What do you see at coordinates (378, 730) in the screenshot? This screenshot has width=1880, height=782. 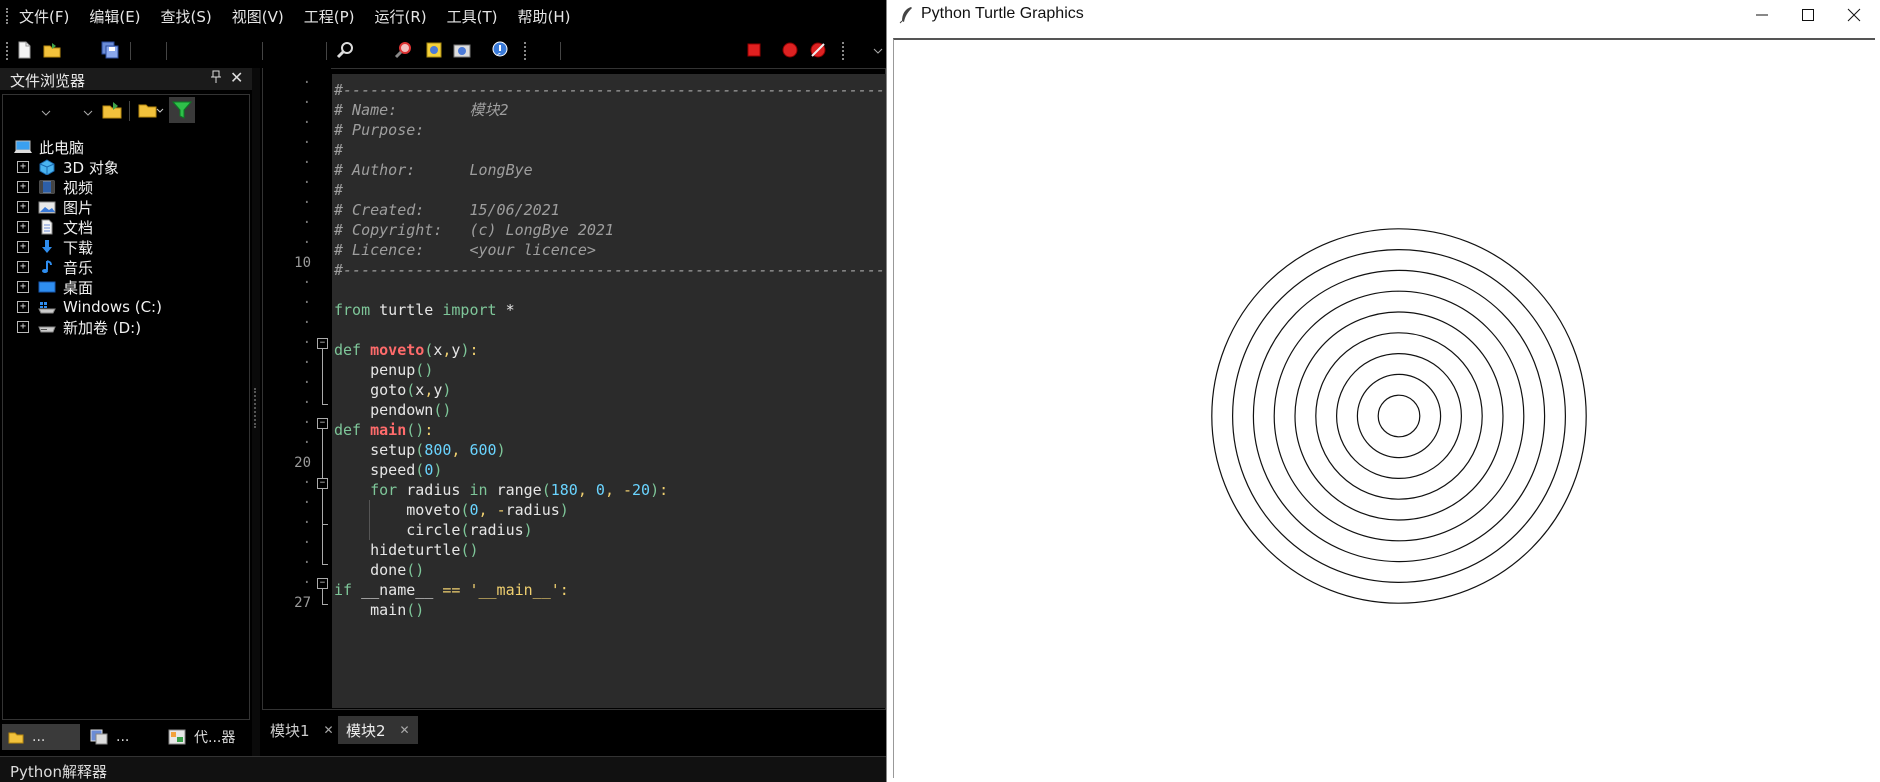 I see `tab-module2: 模块2 ✕` at bounding box center [378, 730].